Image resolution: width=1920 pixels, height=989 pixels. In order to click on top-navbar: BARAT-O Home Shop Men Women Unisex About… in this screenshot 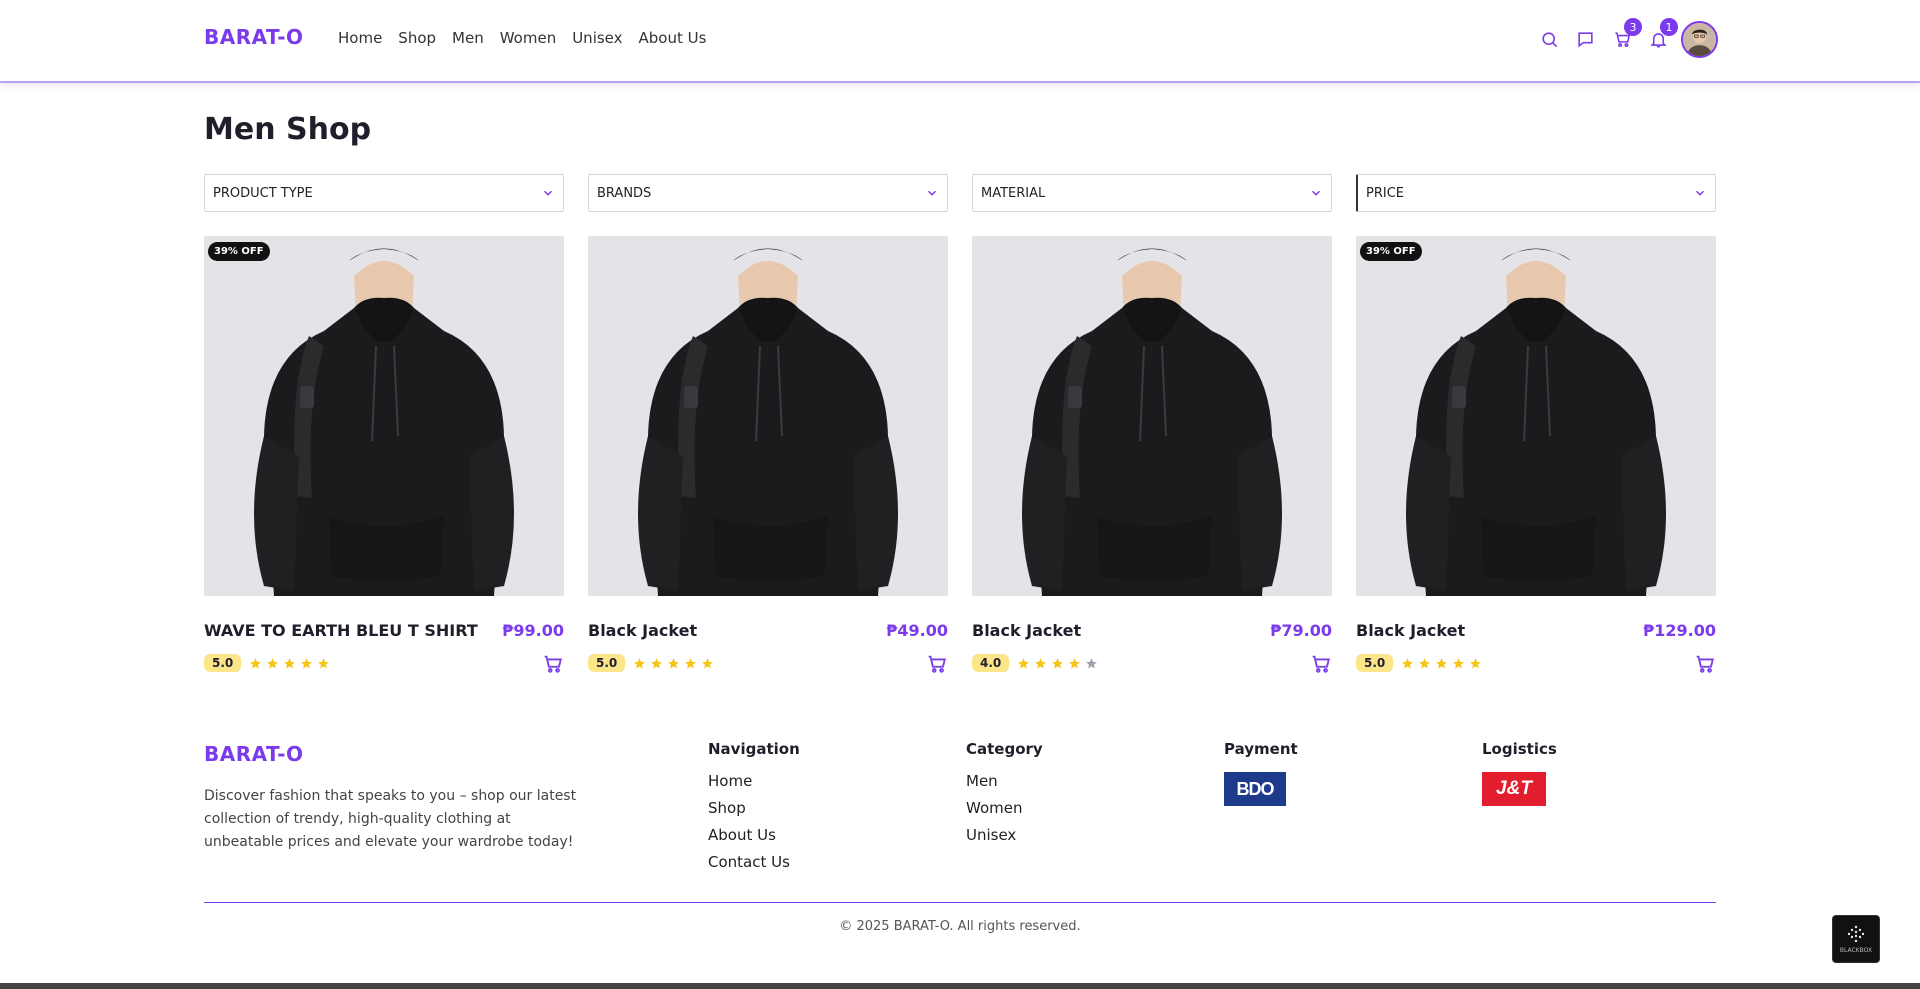, I will do `click(960, 41)`.